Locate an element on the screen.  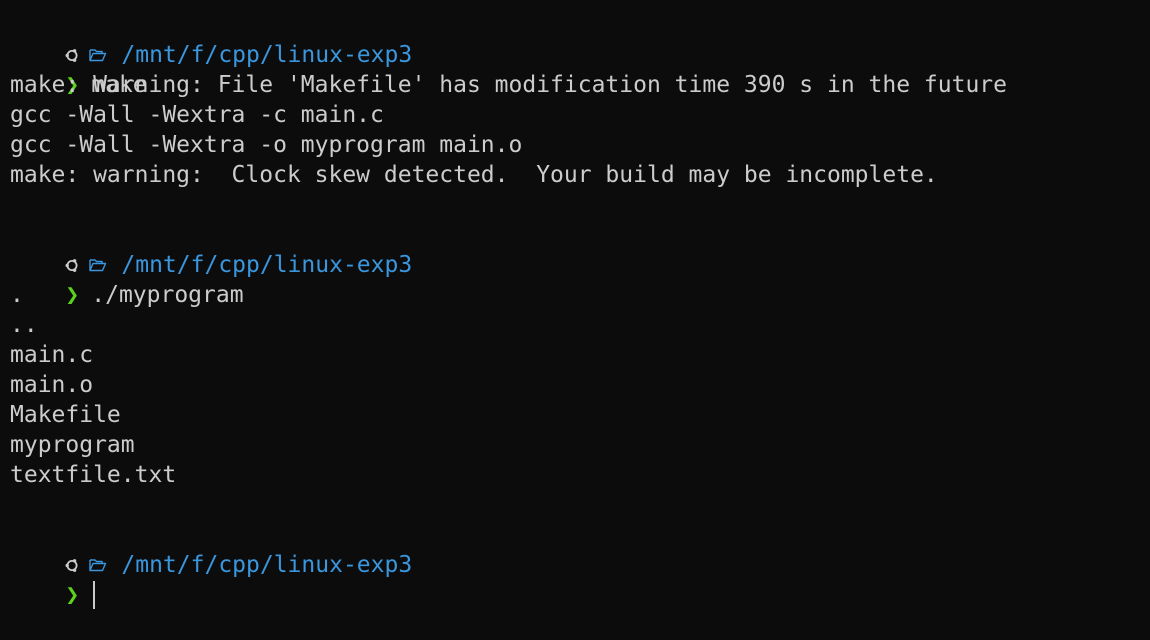
output-line: textfile.txt is located at coordinates (93, 475).